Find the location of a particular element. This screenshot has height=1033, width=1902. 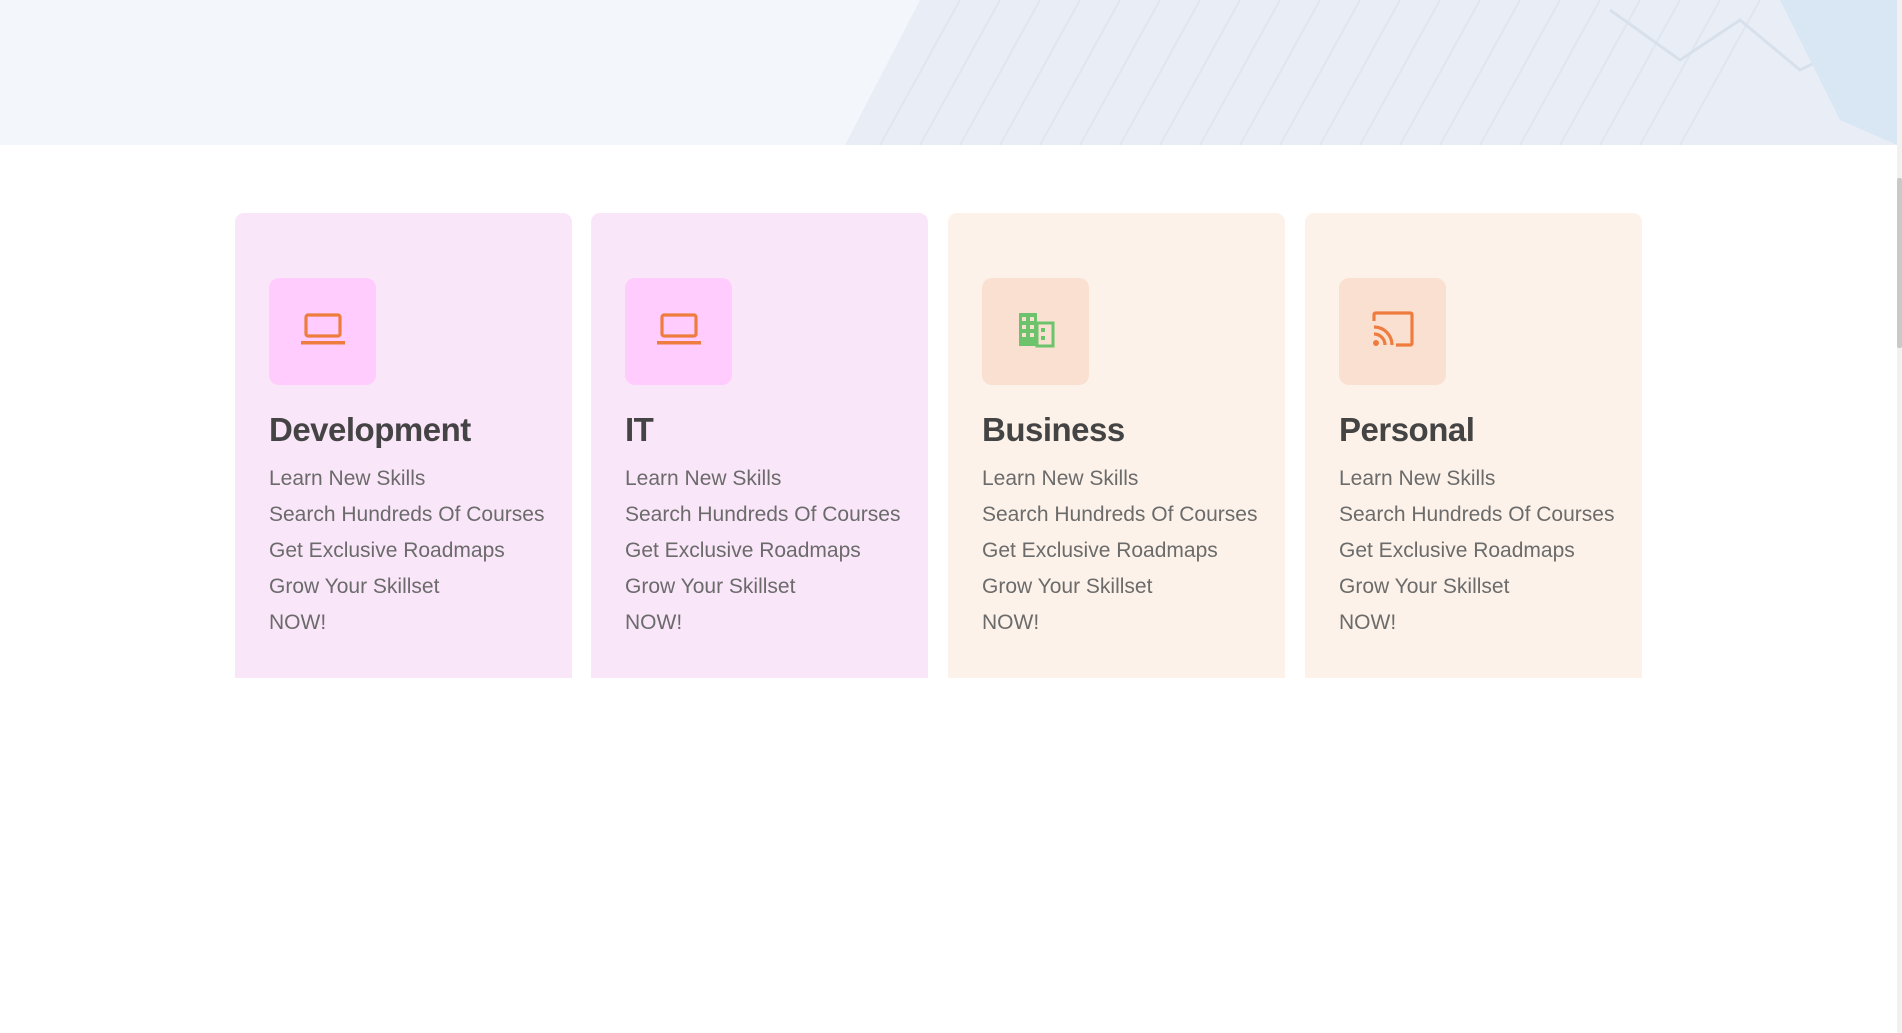

cast-icon is located at coordinates (1393, 331).